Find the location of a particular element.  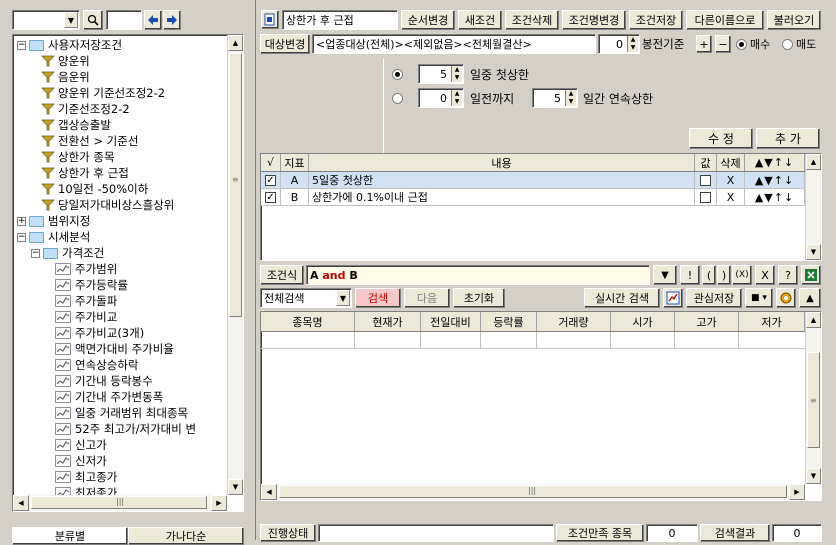

scroll-thumb is located at coordinates (235, 185).